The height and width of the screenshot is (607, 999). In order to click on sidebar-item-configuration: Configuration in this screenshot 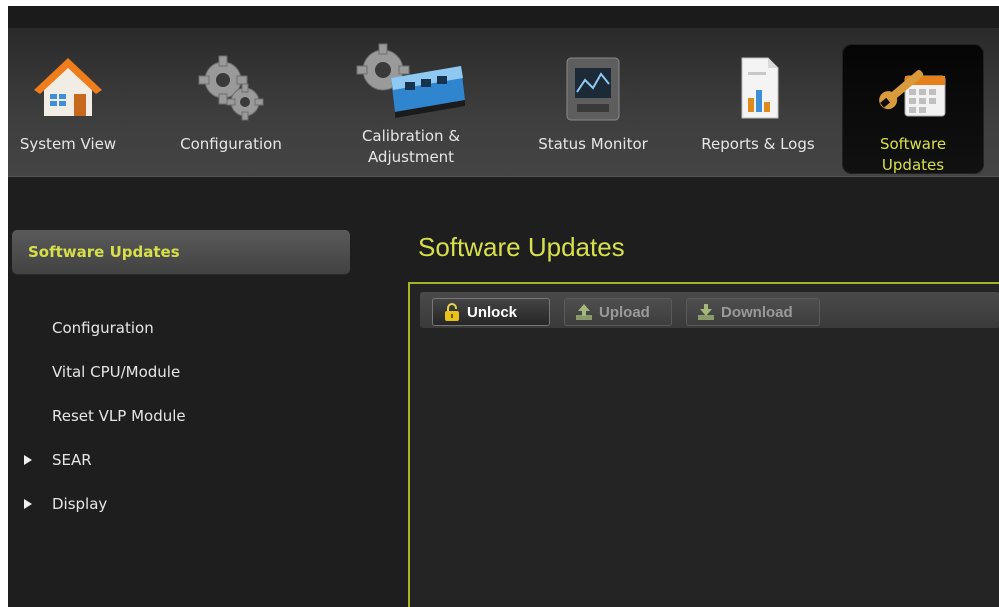, I will do `click(178, 338)`.